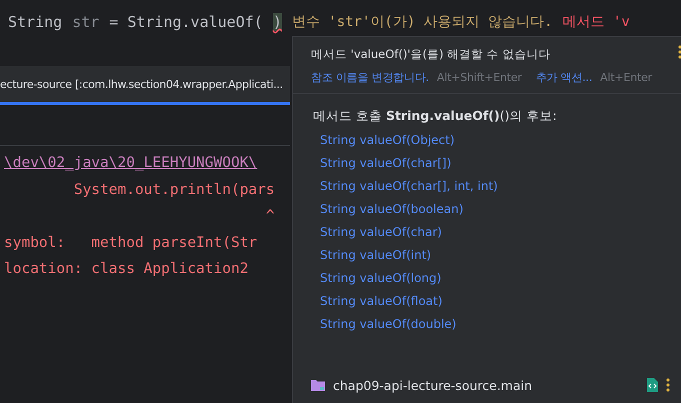  I want to click on candidate-method: String valueOf(Object), so click(497, 140).